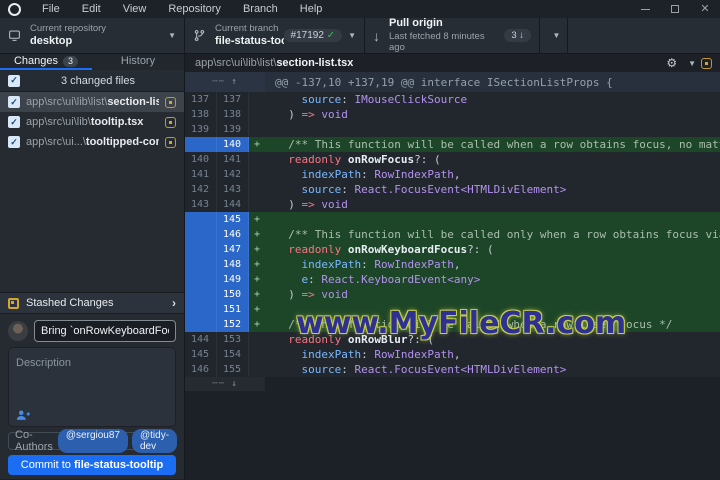 The width and height of the screenshot is (720, 480). What do you see at coordinates (225, 82) in the screenshot?
I see `expand-hunk-up-button: ┄┄ ↑` at bounding box center [225, 82].